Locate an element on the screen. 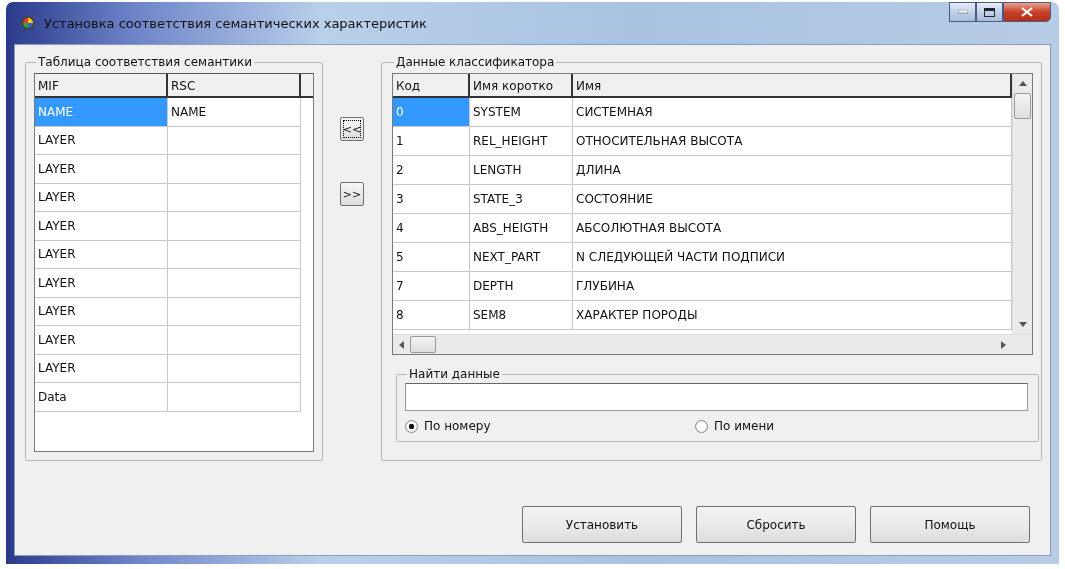  table-cell: SYSTEM is located at coordinates (521, 112).